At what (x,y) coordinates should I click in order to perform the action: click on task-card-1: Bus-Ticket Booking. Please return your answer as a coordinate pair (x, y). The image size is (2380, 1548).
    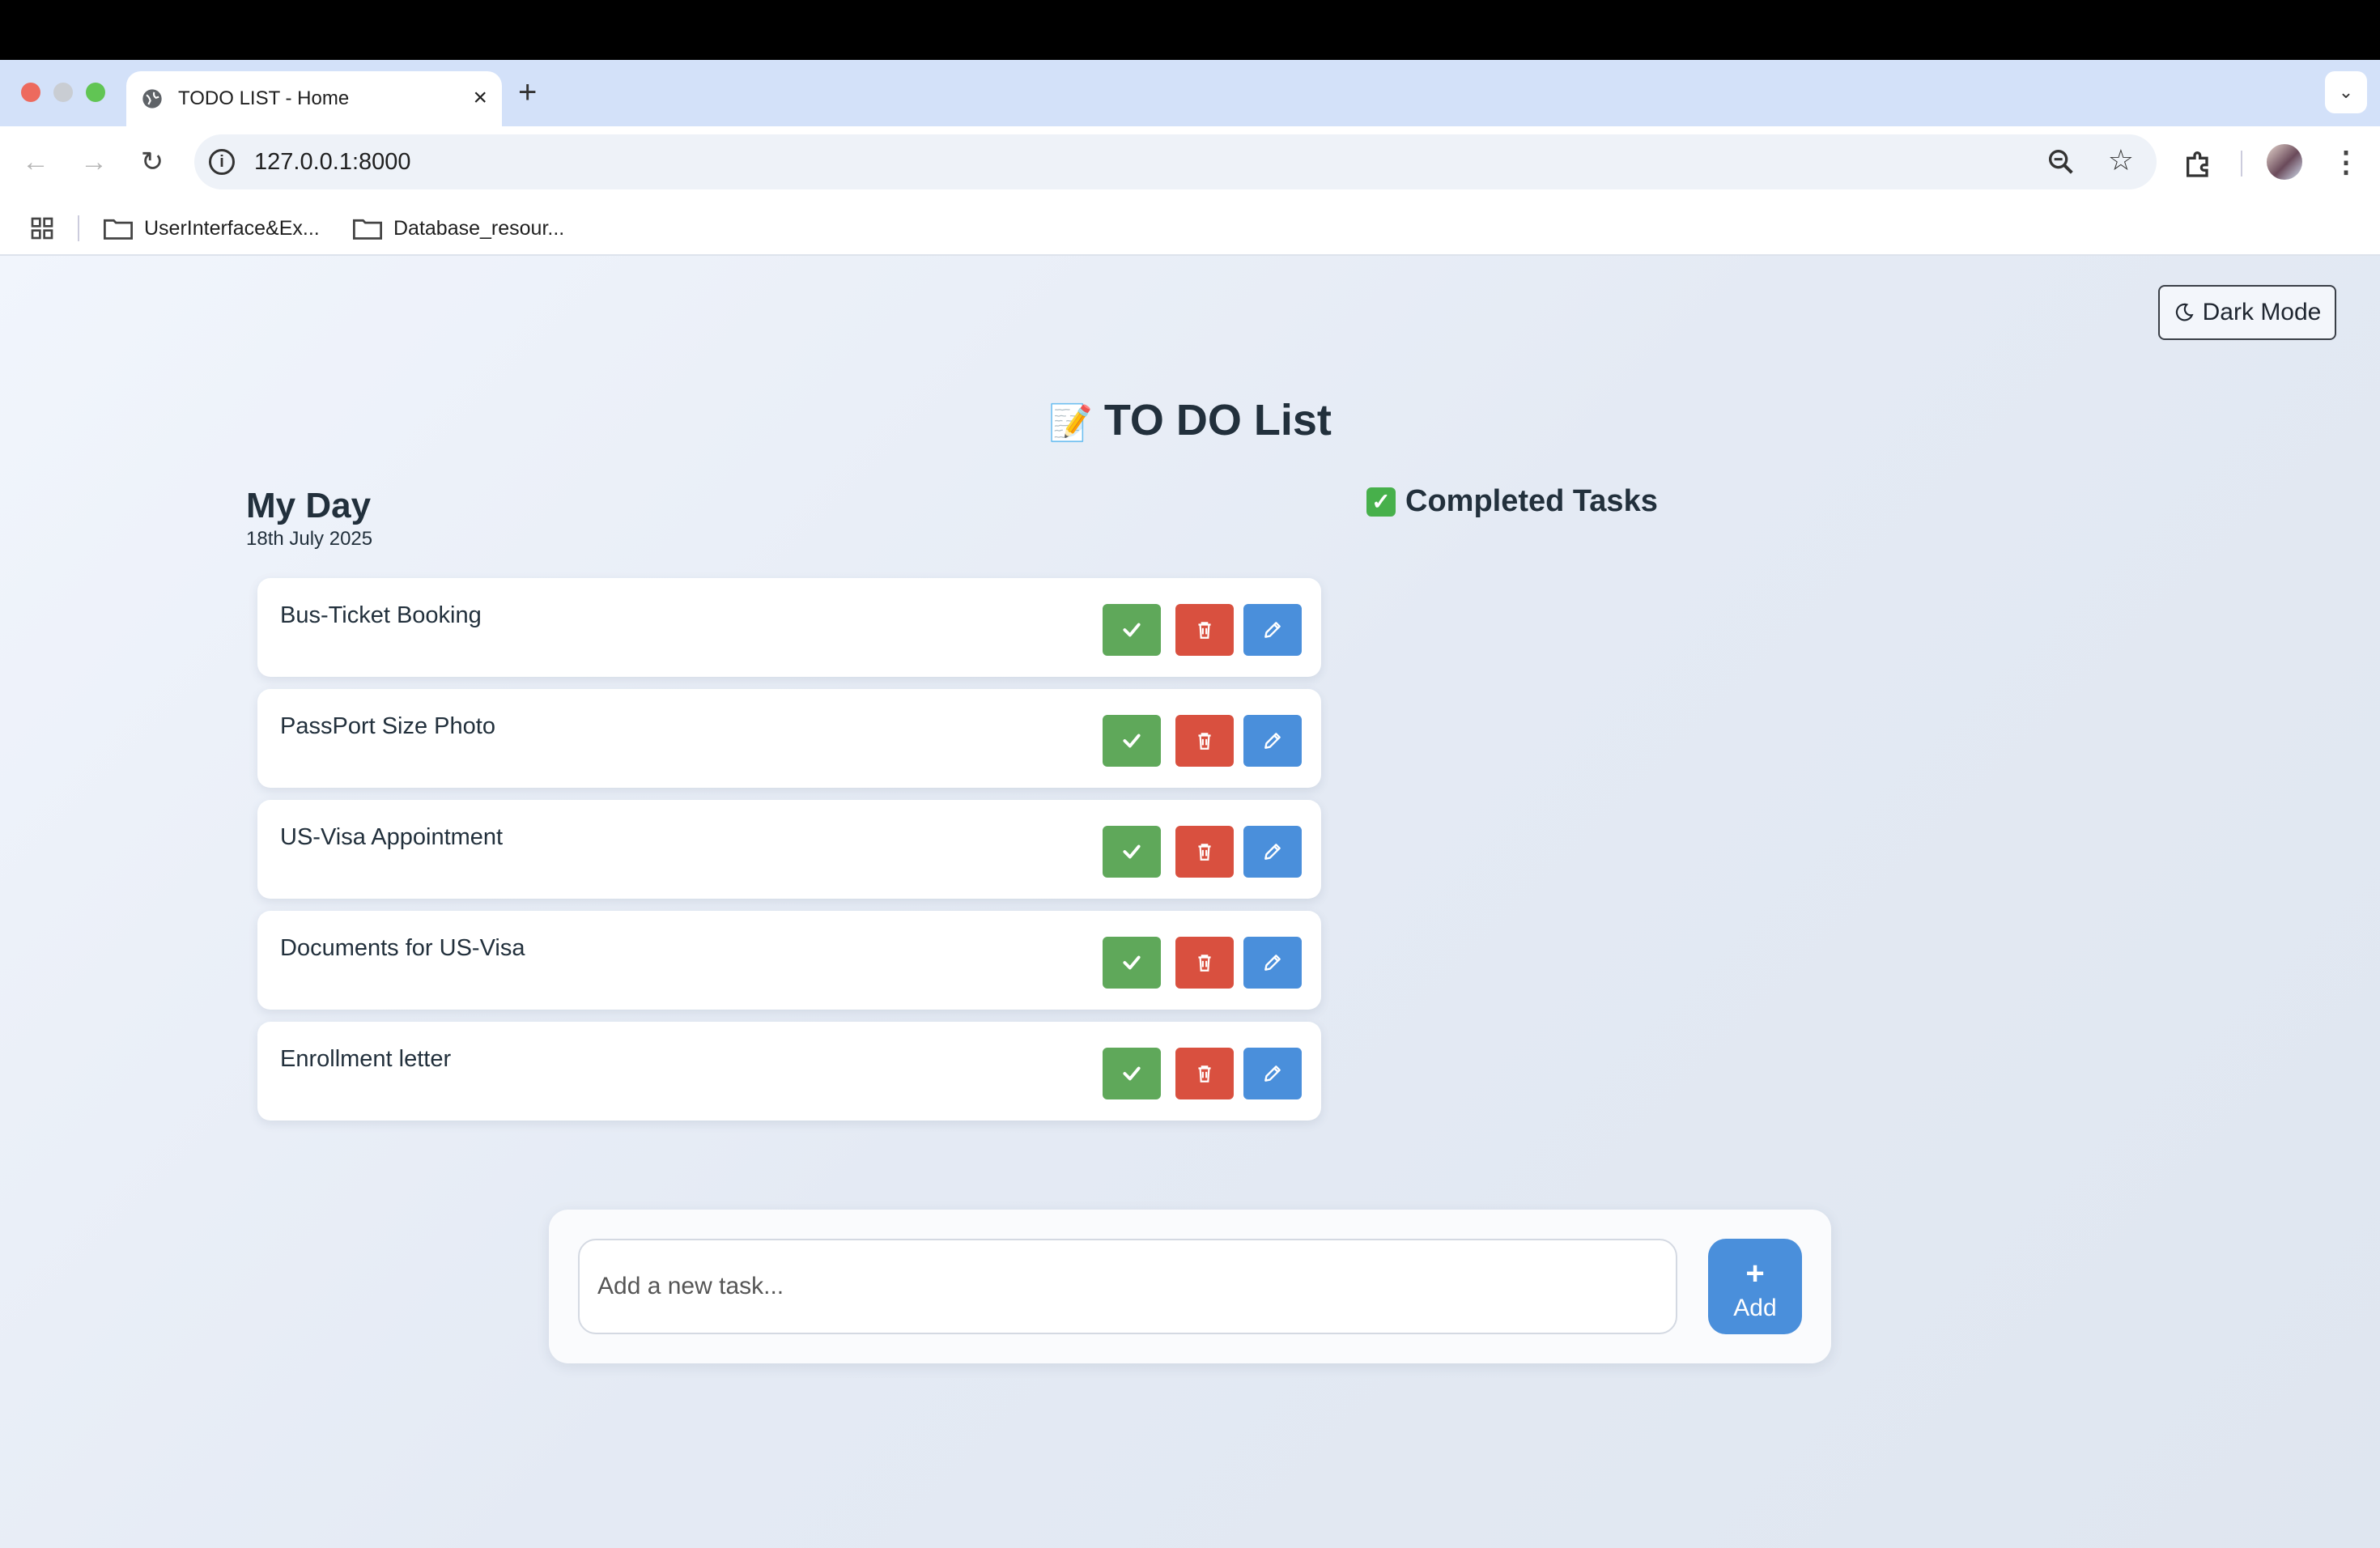
    Looking at the image, I should click on (789, 627).